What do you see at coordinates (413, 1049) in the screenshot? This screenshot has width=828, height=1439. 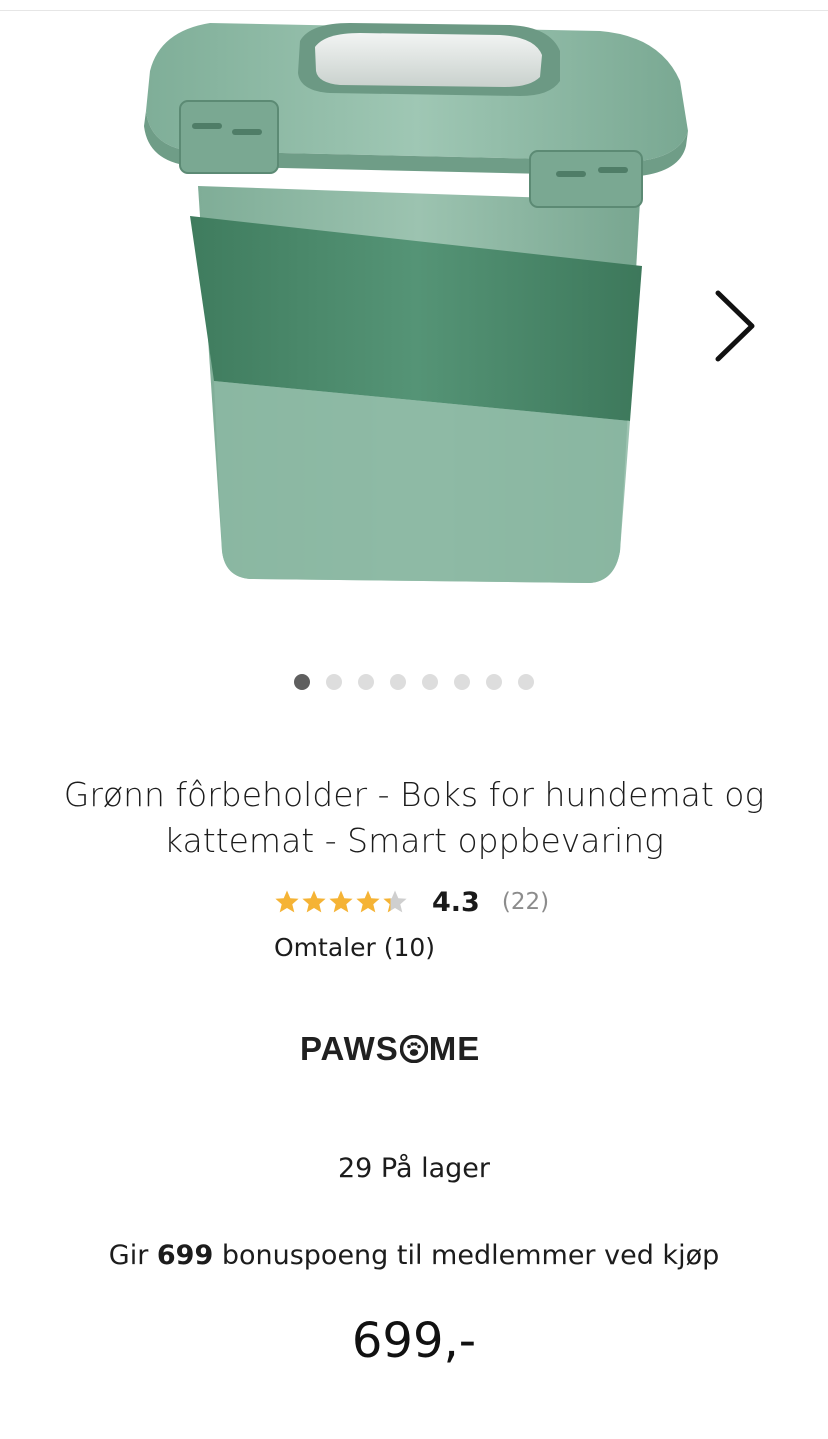 I see `paw-icon` at bounding box center [413, 1049].